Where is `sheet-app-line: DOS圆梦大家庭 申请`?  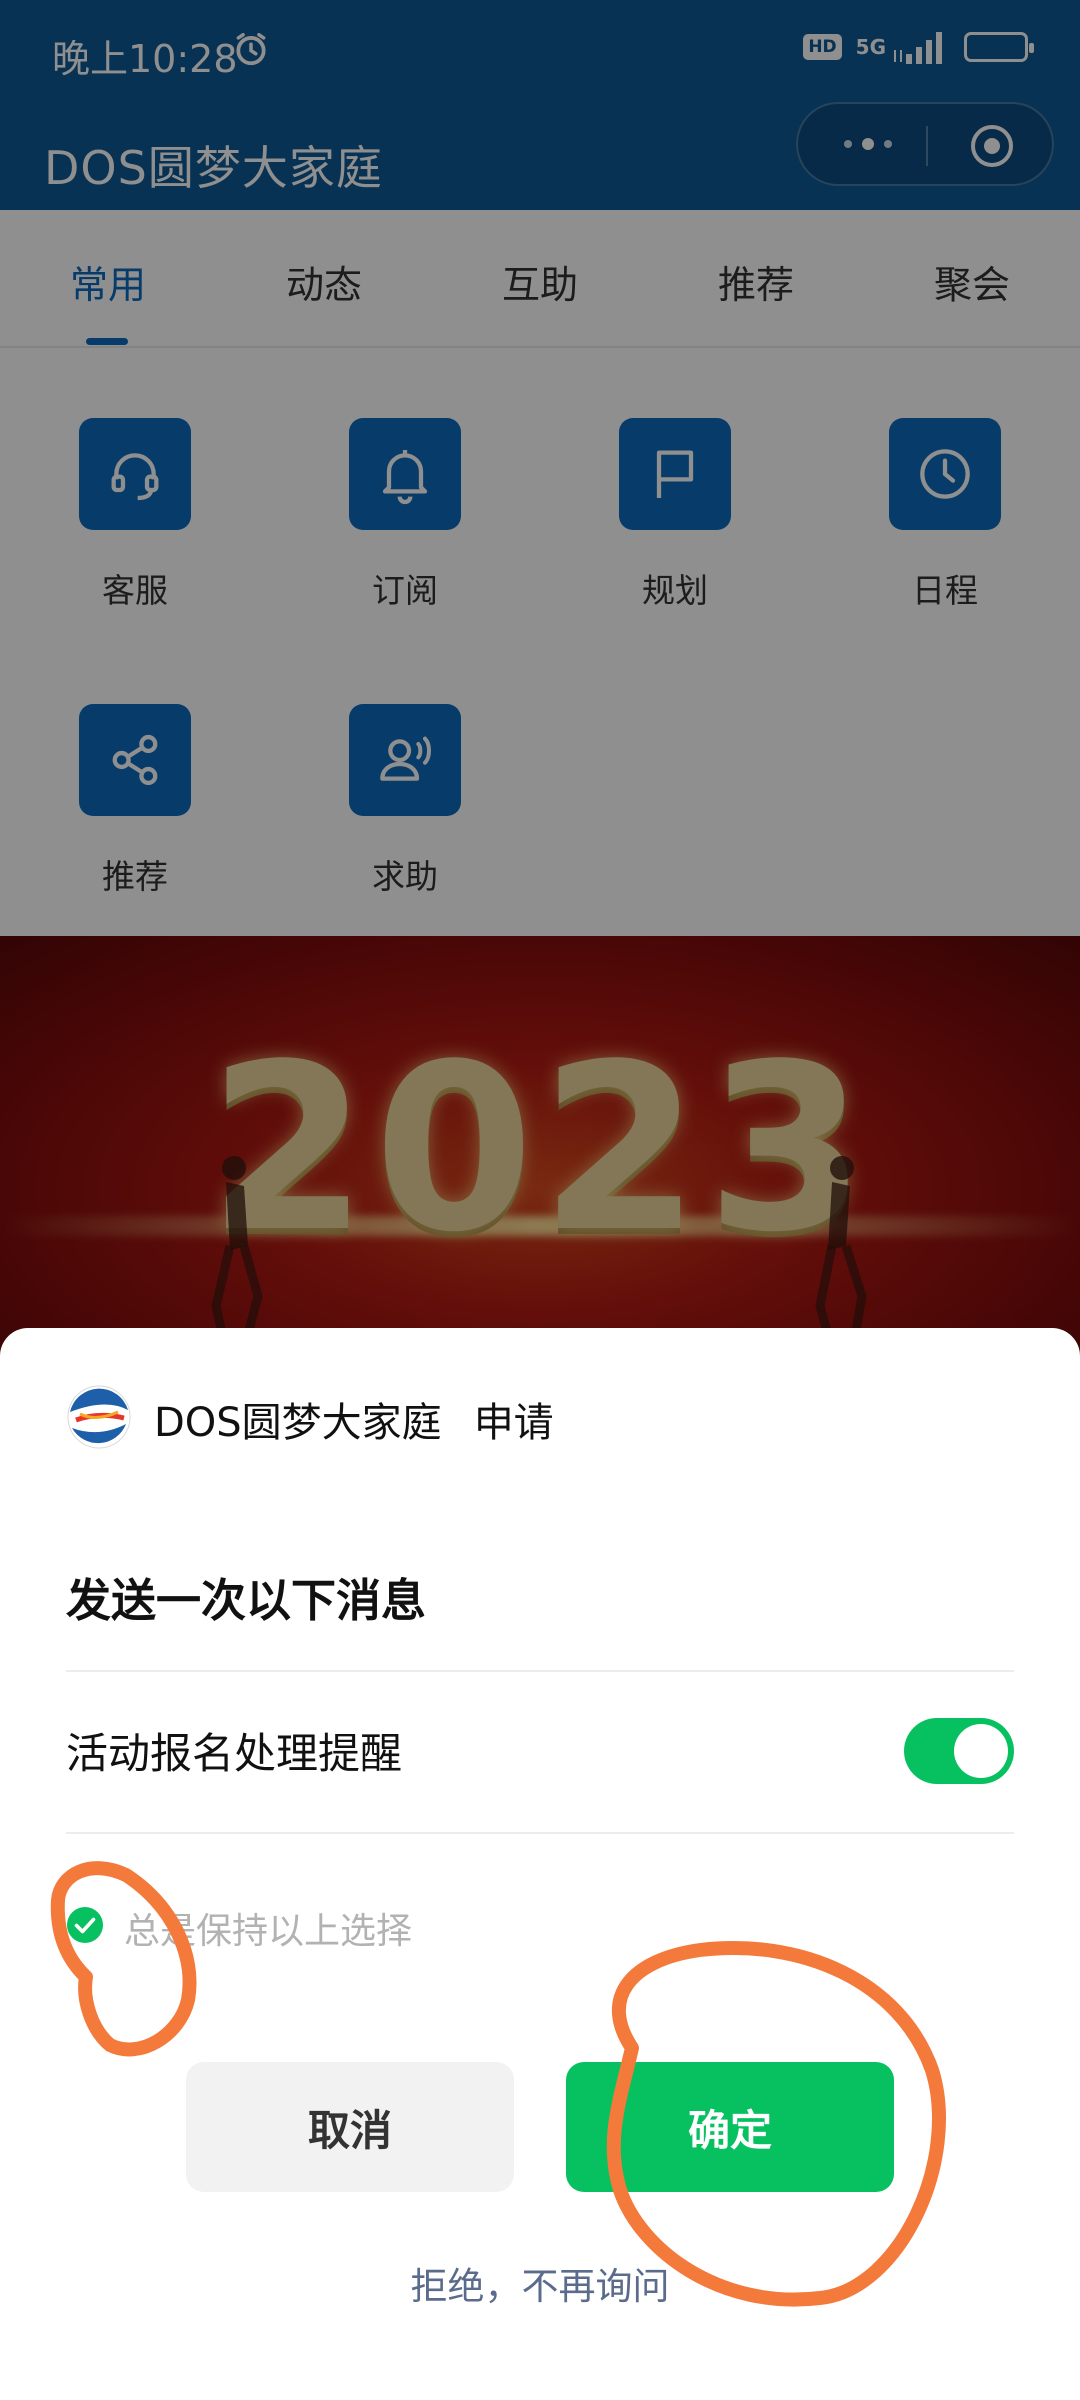
sheet-app-line: DOS圆梦大家庭 申请 is located at coordinates (354, 1419).